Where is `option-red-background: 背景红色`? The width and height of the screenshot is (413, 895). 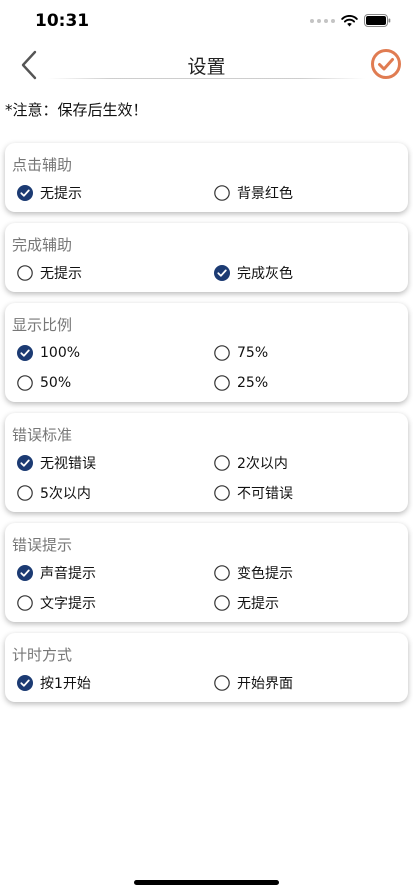 option-red-background: 背景红色 is located at coordinates (253, 193).